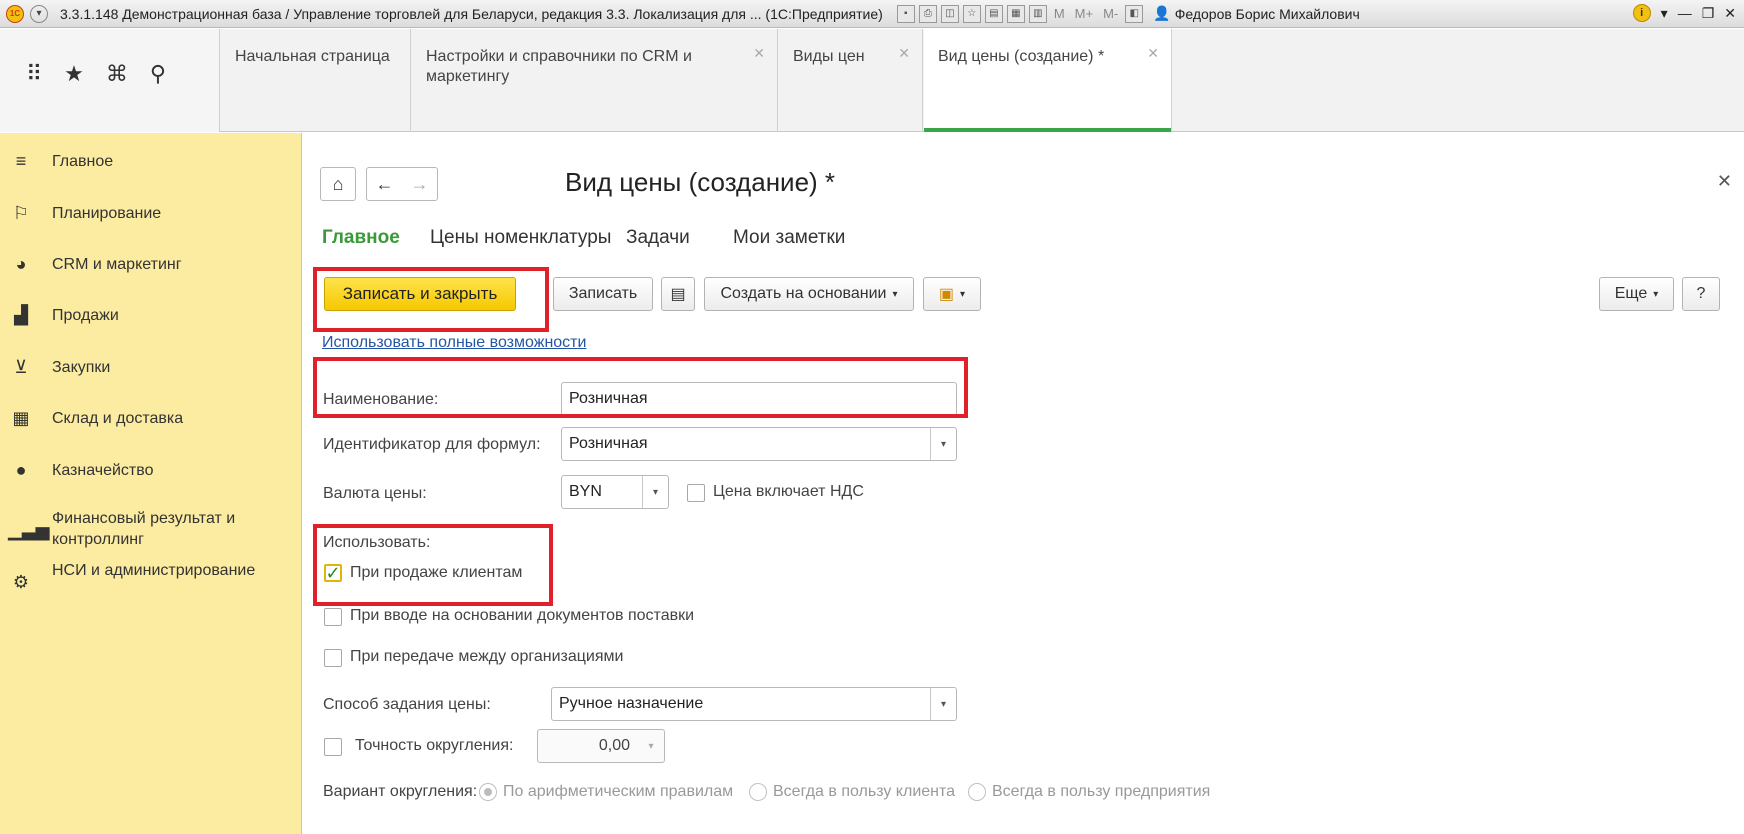  I want to click on supply-docs-checkbox, so click(333, 617).